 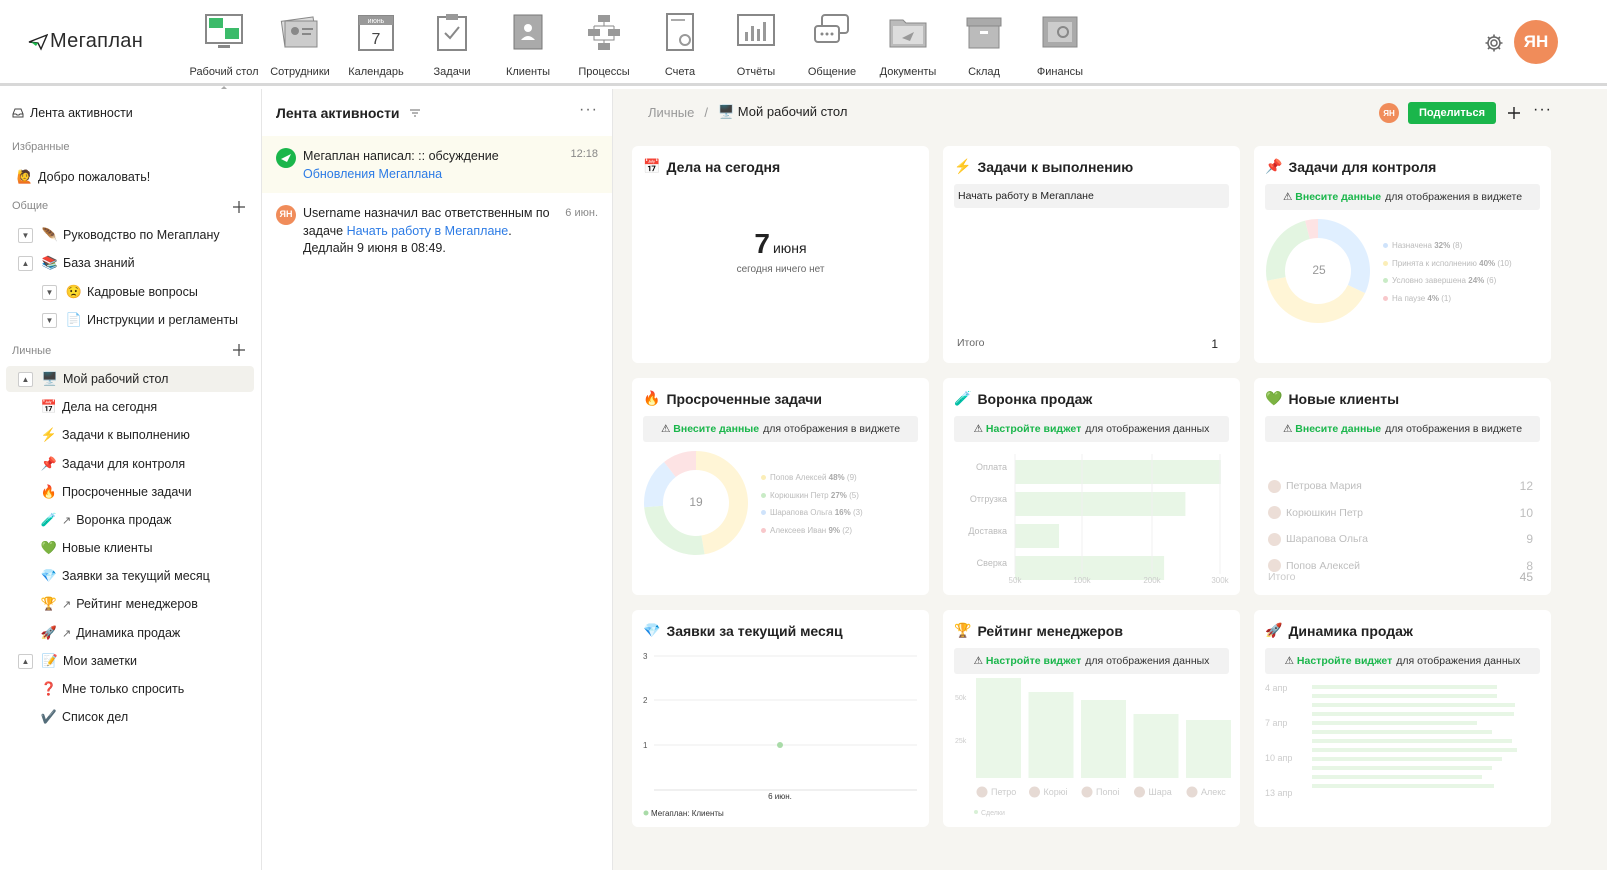 I want to click on breadcrumb-root: Личные, so click(x=671, y=112).